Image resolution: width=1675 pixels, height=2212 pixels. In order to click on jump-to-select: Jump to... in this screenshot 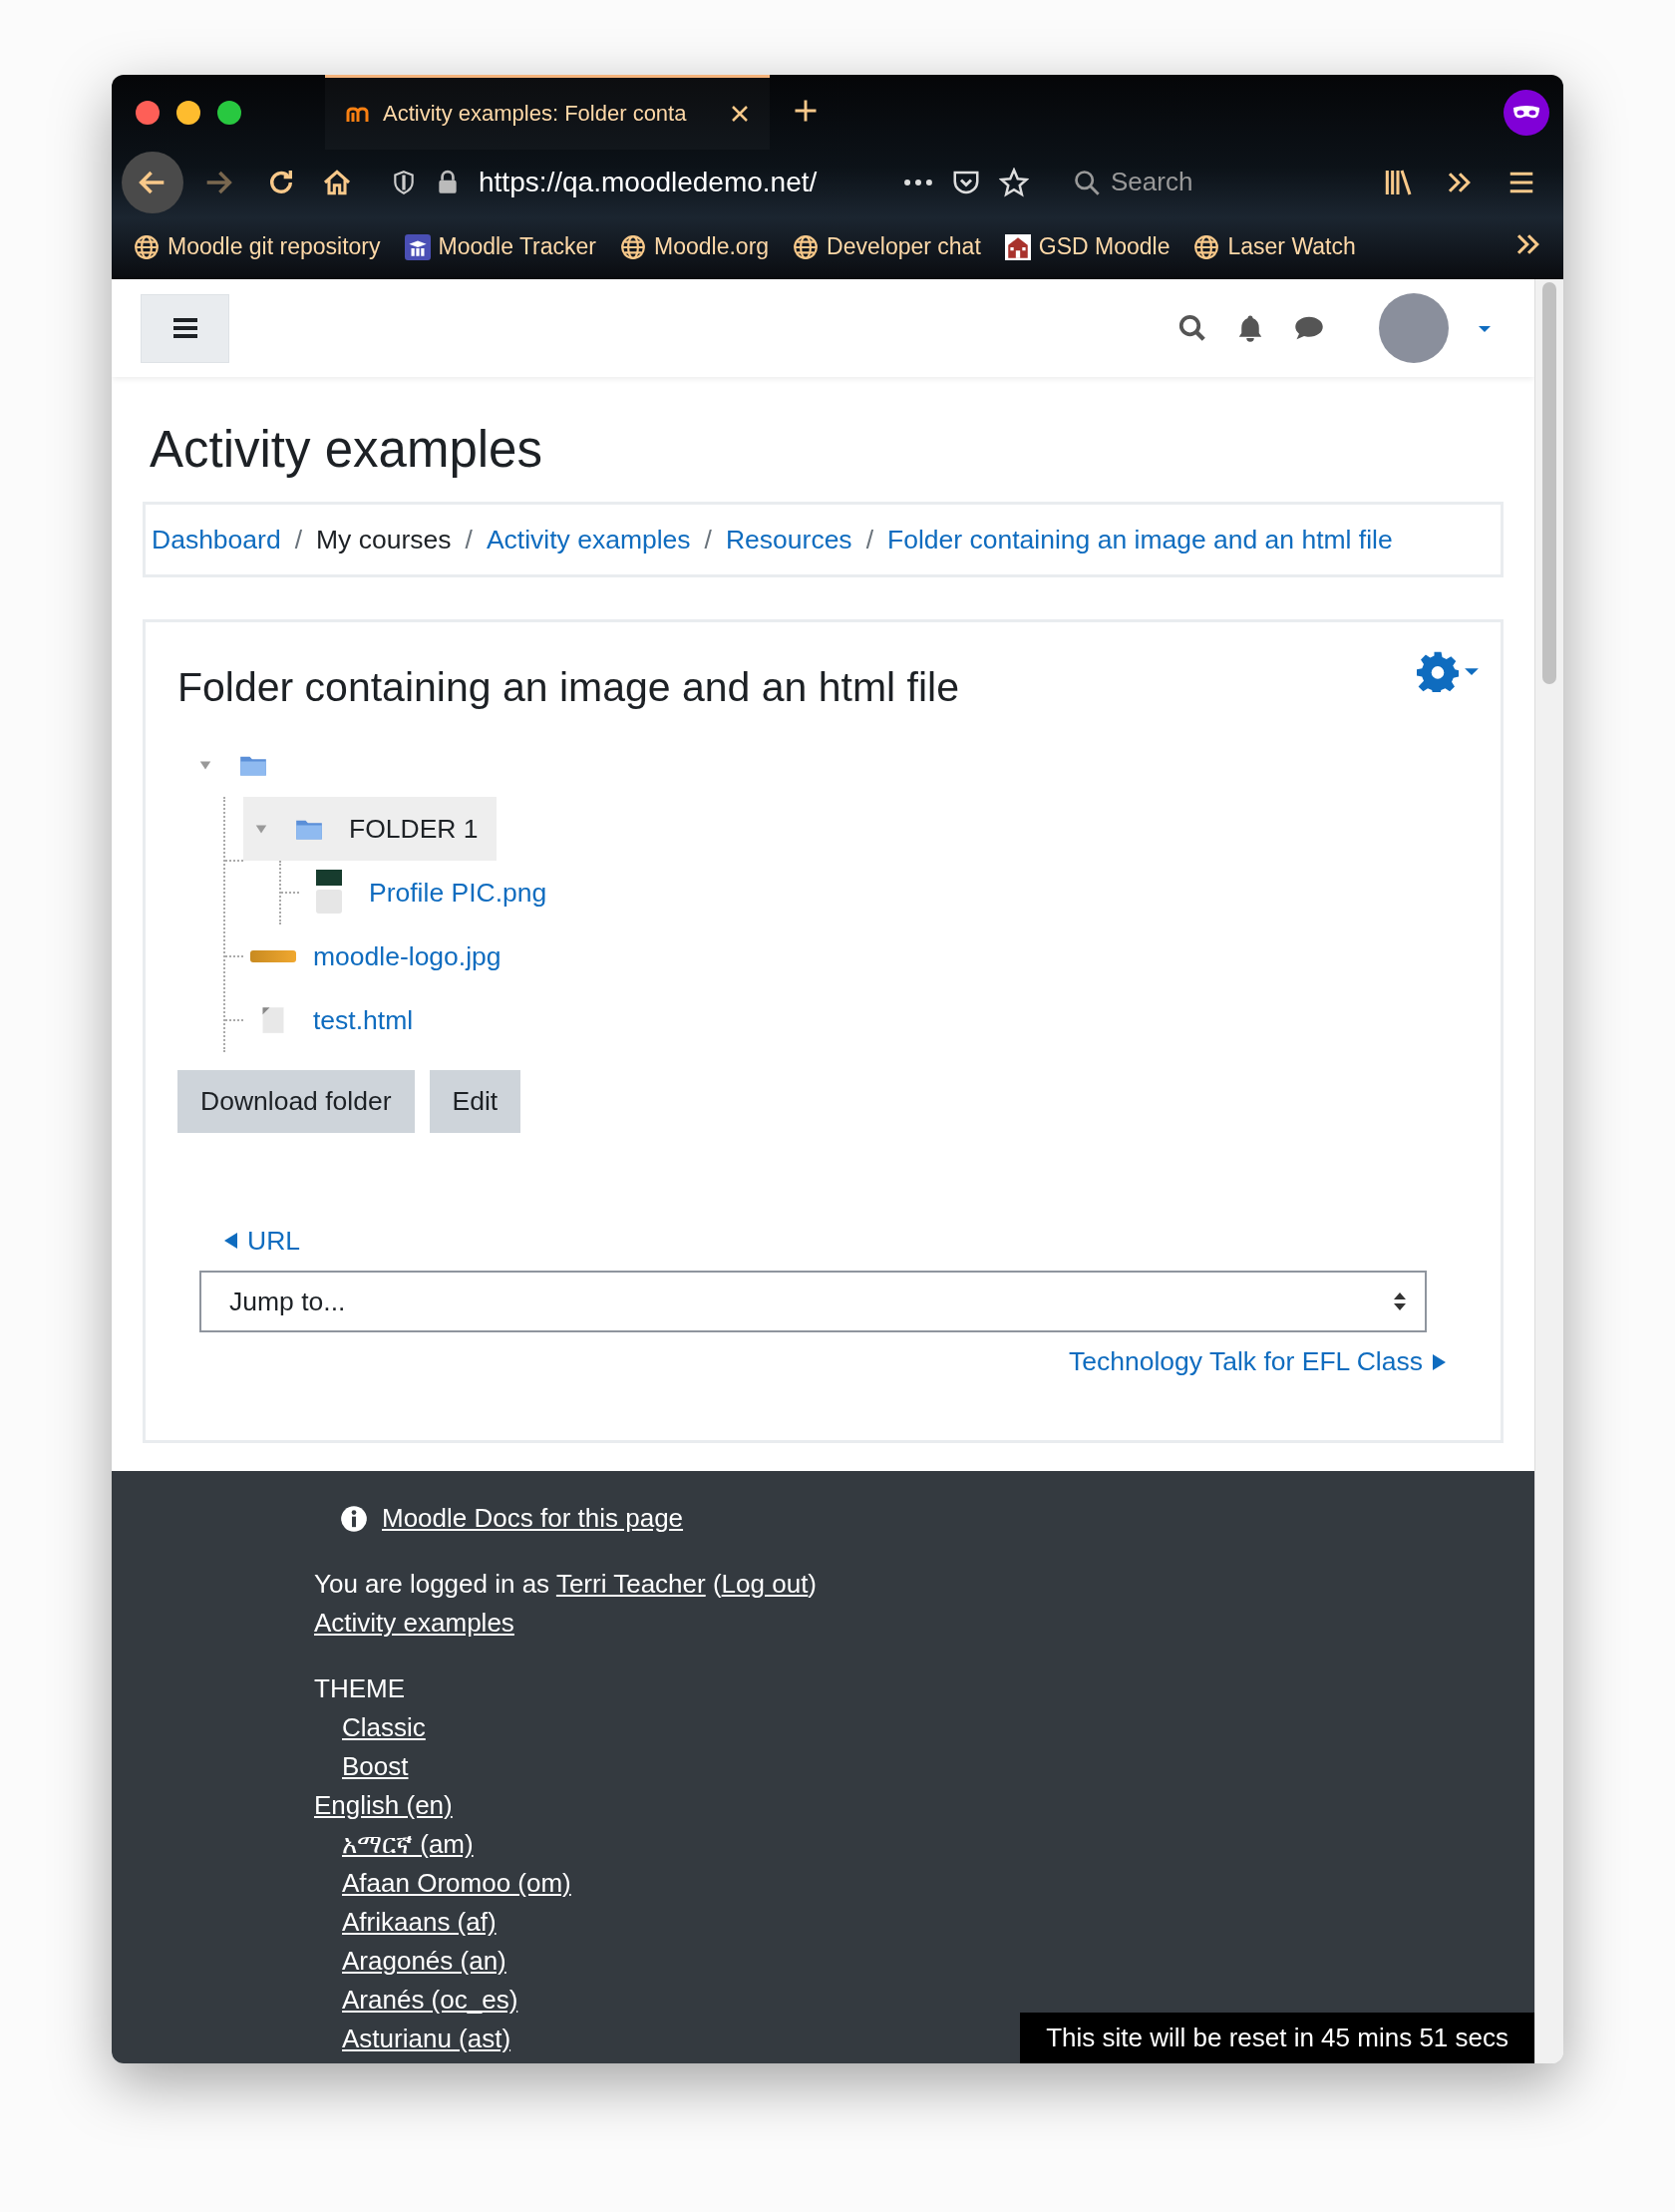, I will do `click(813, 1302)`.